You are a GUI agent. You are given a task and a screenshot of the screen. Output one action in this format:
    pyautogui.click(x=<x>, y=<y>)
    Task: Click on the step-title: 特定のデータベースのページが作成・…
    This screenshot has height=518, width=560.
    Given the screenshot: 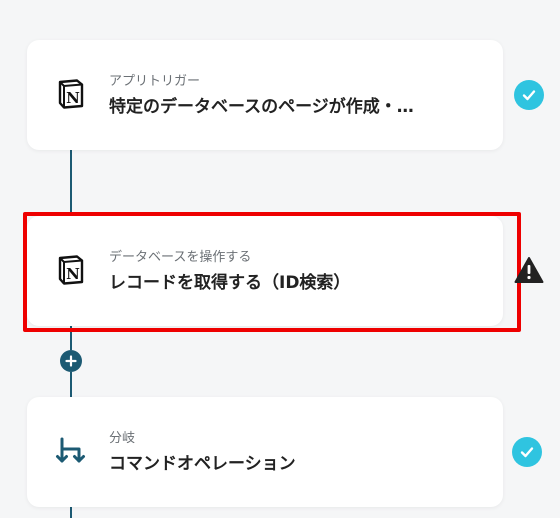 What is the action you would take?
    pyautogui.click(x=261, y=107)
    